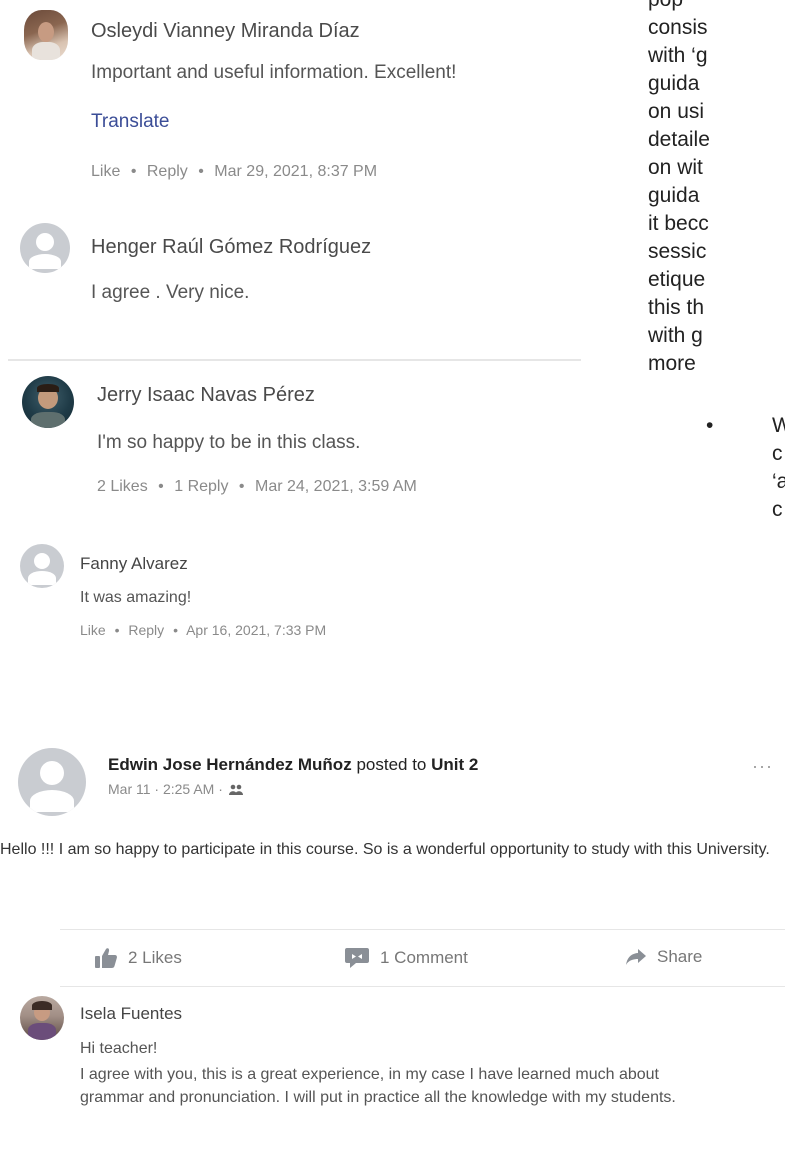  What do you see at coordinates (778, 481) in the screenshot?
I see `bullet-line: ‘a` at bounding box center [778, 481].